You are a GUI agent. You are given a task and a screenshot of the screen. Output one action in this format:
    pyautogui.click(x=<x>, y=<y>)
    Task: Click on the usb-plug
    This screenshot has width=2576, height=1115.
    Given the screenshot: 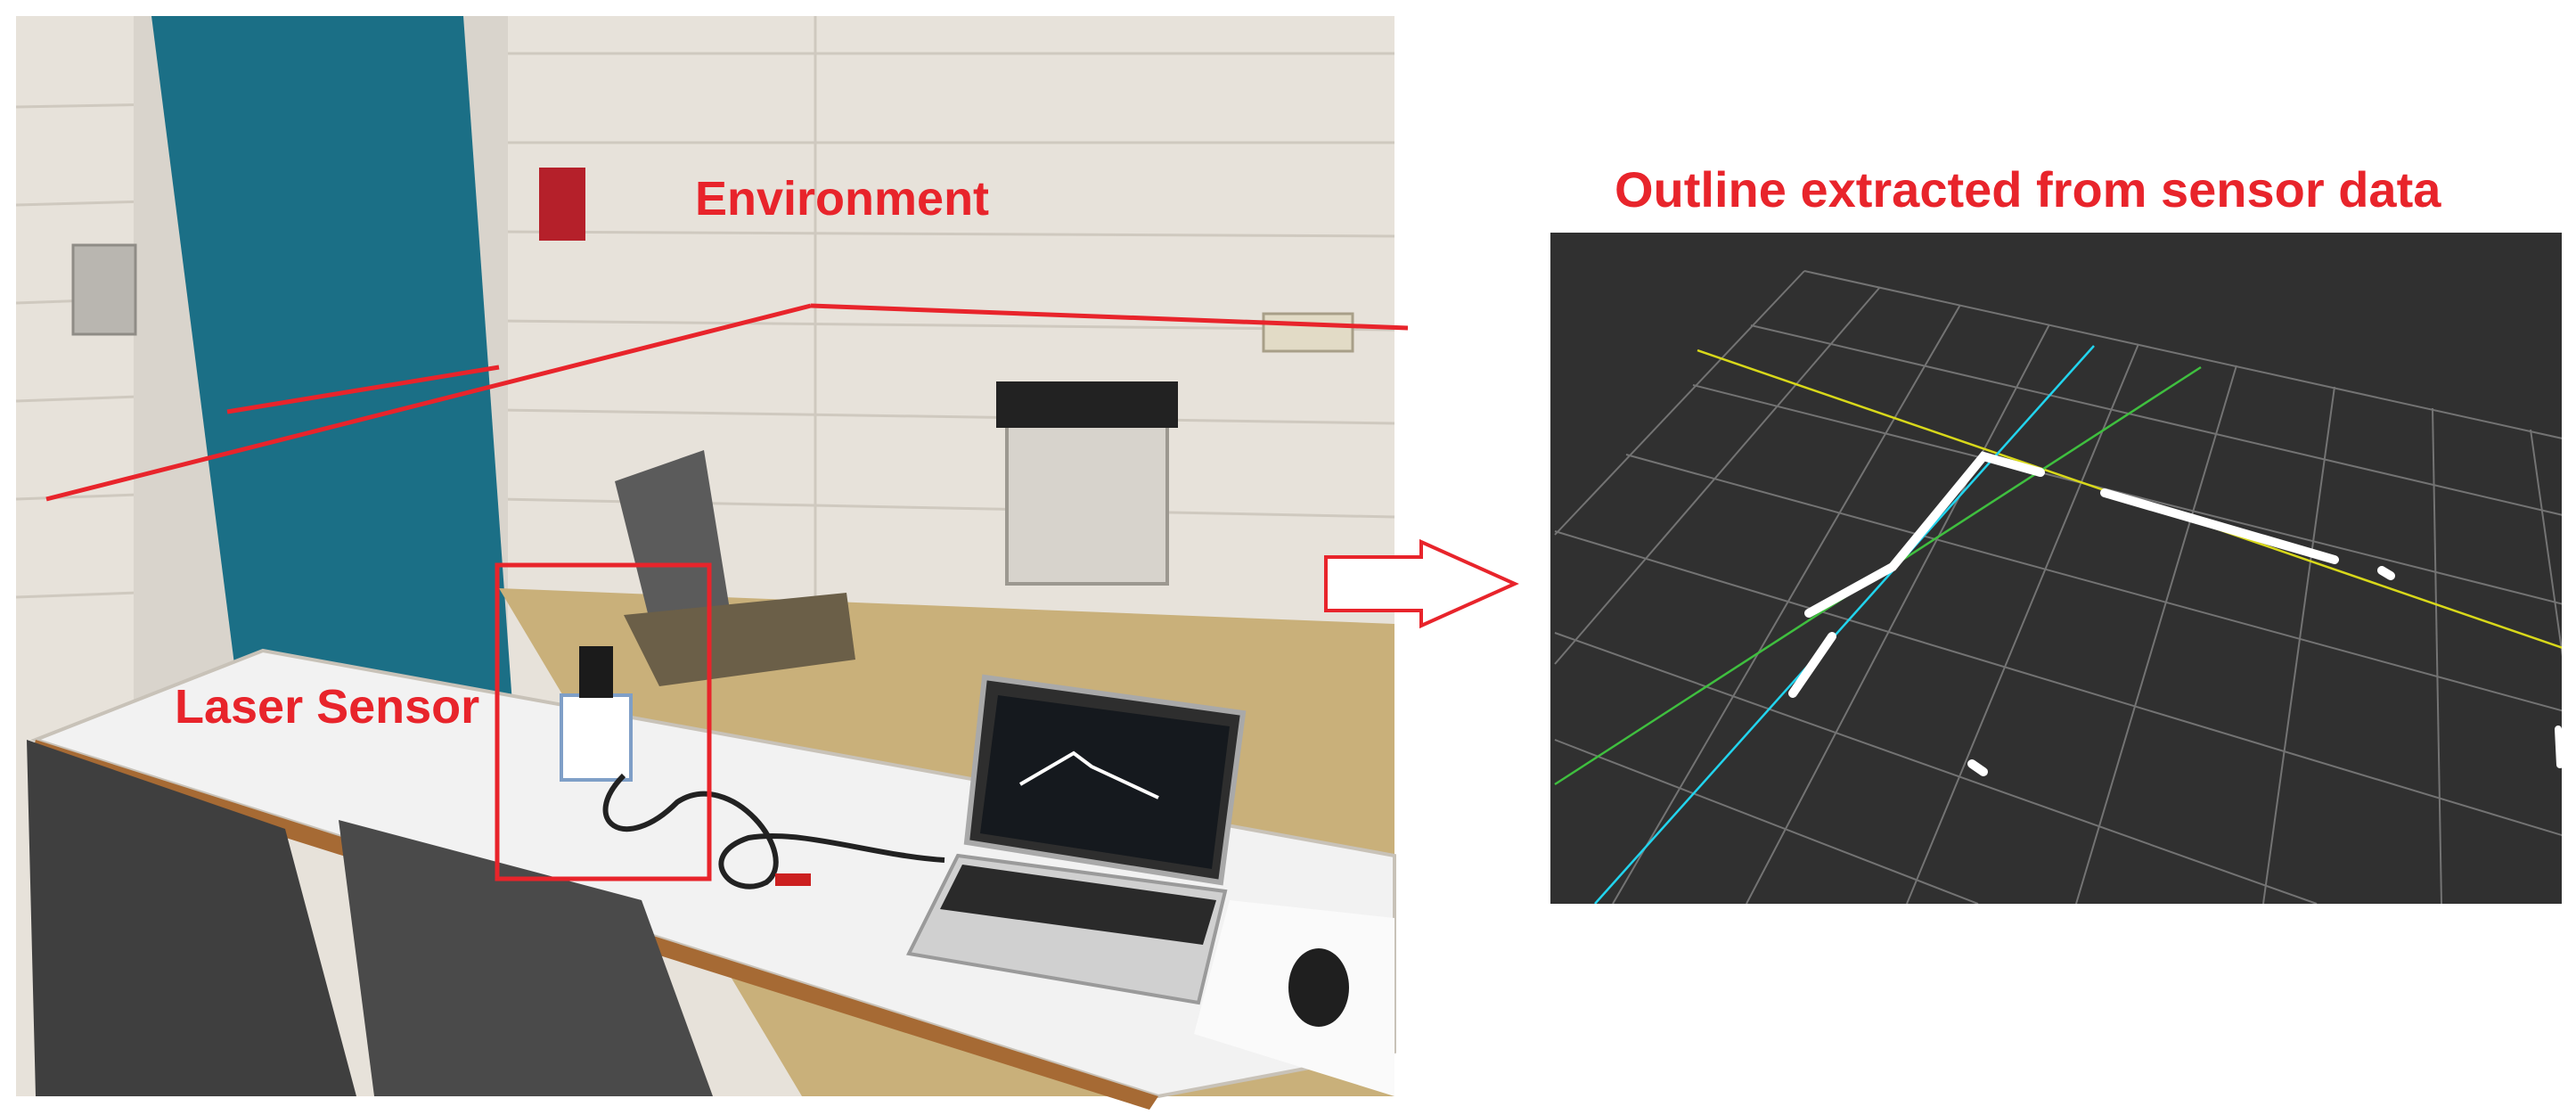 What is the action you would take?
    pyautogui.click(x=793, y=880)
    